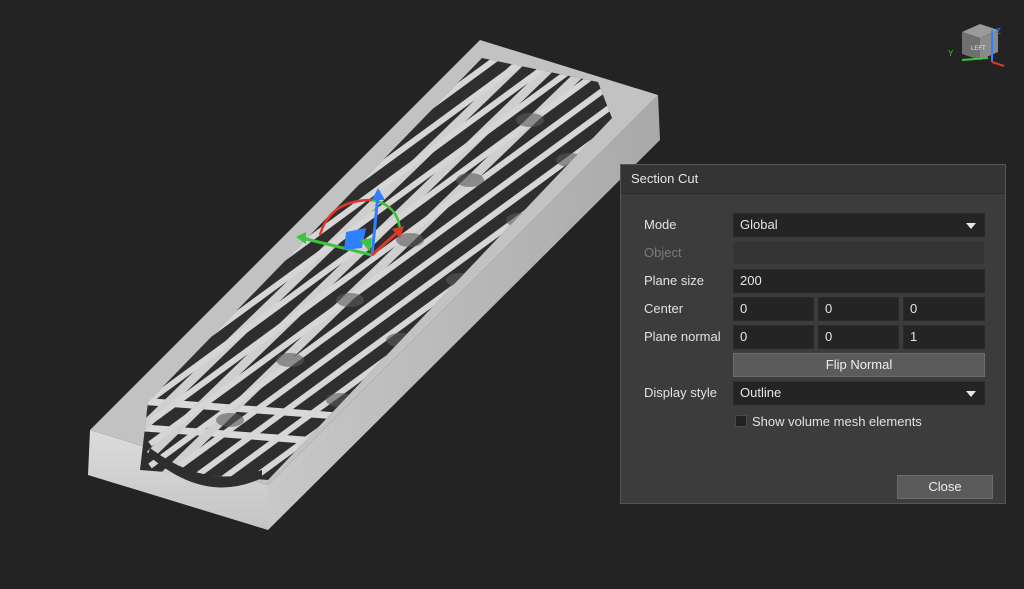 The image size is (1024, 589). Describe the element at coordinates (773, 337) in the screenshot. I see `plane-normal-x-input: 0` at that location.